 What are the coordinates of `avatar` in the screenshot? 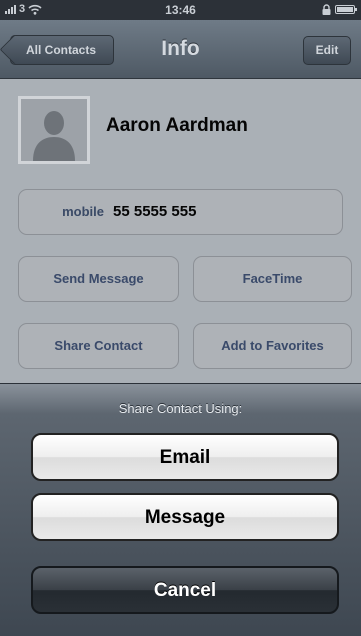 It's located at (54, 130).